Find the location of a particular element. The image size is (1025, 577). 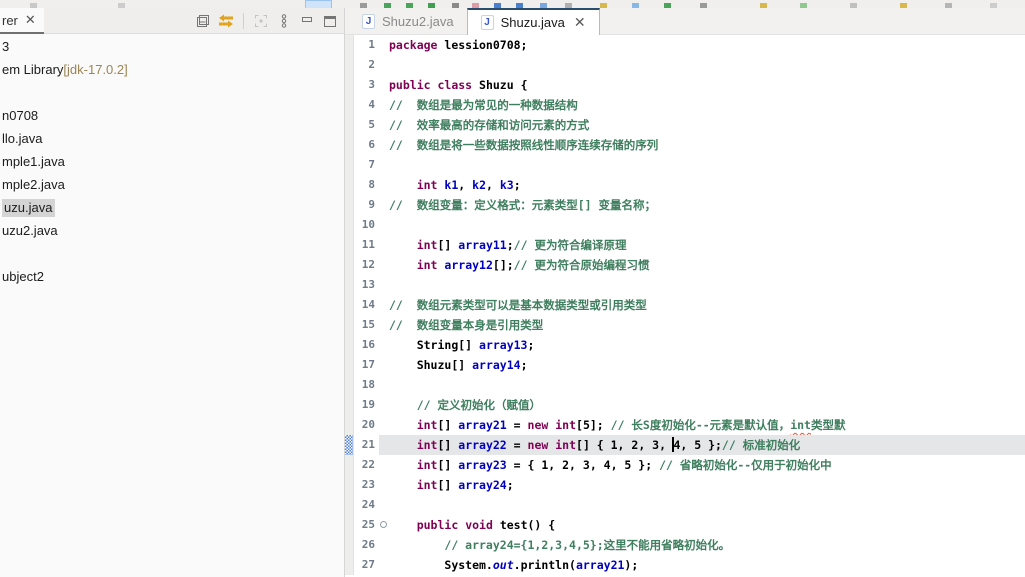

editor-tab-label: Shuzu.java is located at coordinates (532, 22).